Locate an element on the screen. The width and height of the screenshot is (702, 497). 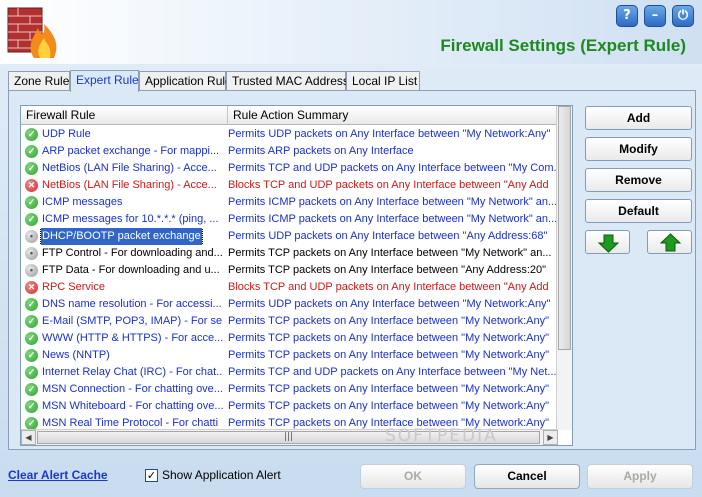
move-up-button is located at coordinates (669, 242).